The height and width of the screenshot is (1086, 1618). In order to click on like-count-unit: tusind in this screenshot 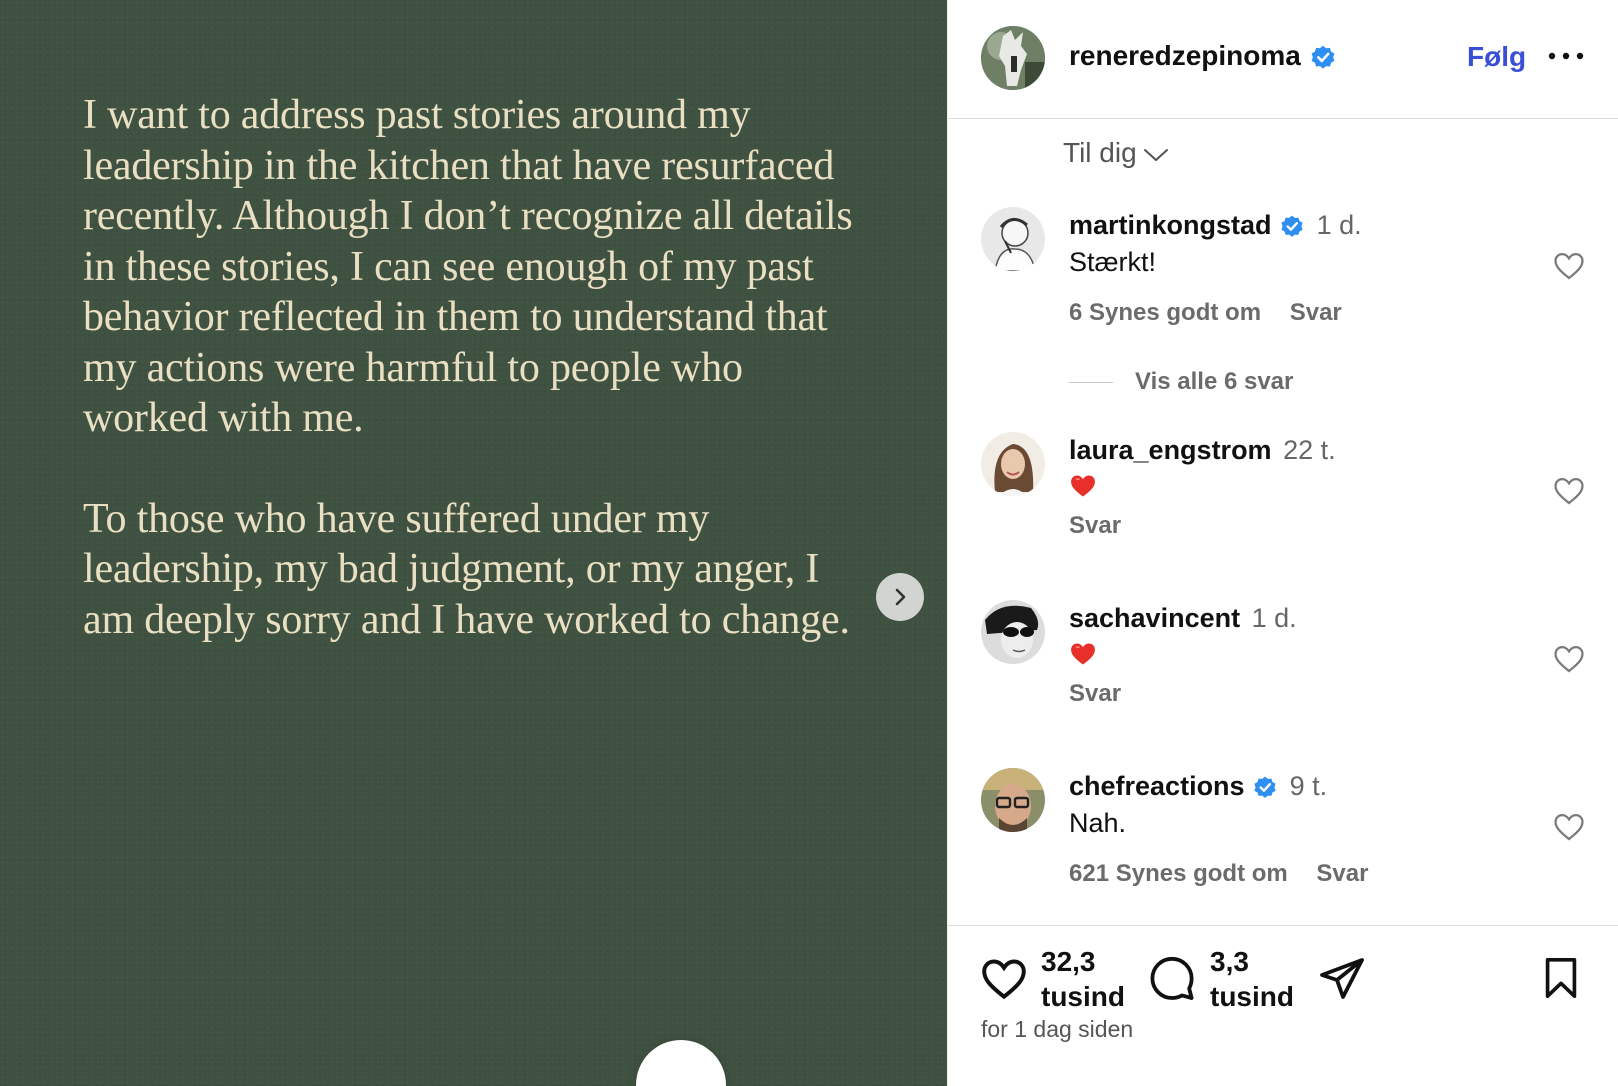, I will do `click(1083, 996)`.